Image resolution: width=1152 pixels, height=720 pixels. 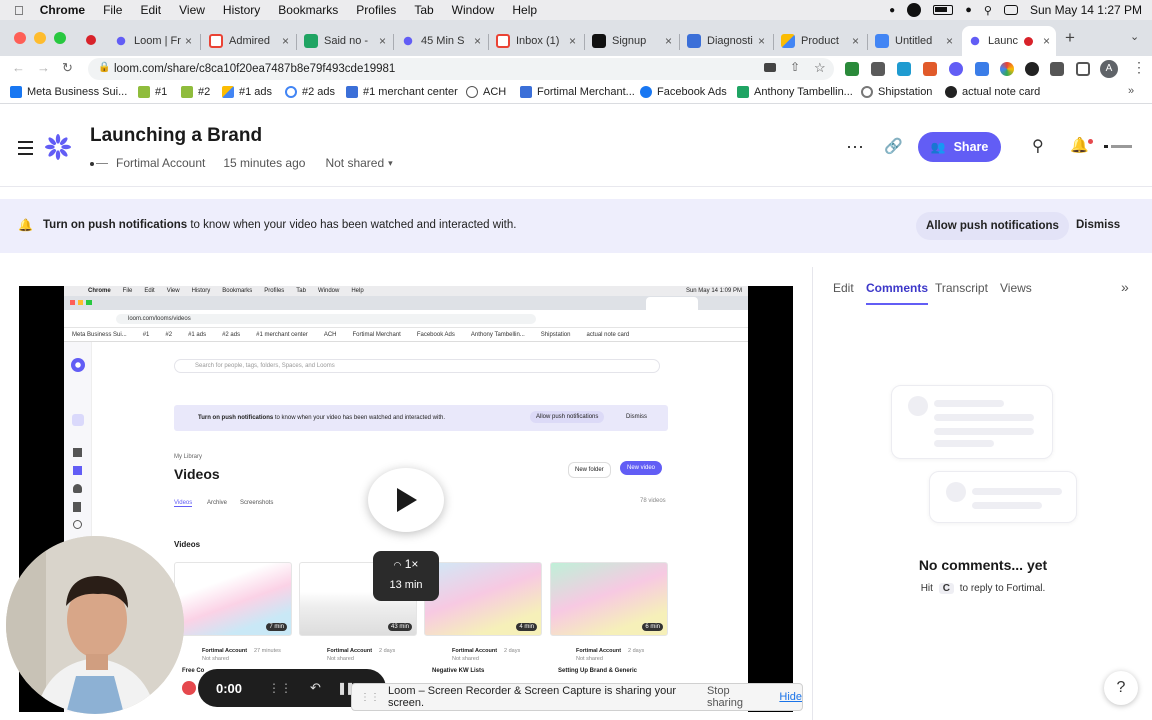 I want to click on reload-icon: ↻, so click(x=67, y=68).